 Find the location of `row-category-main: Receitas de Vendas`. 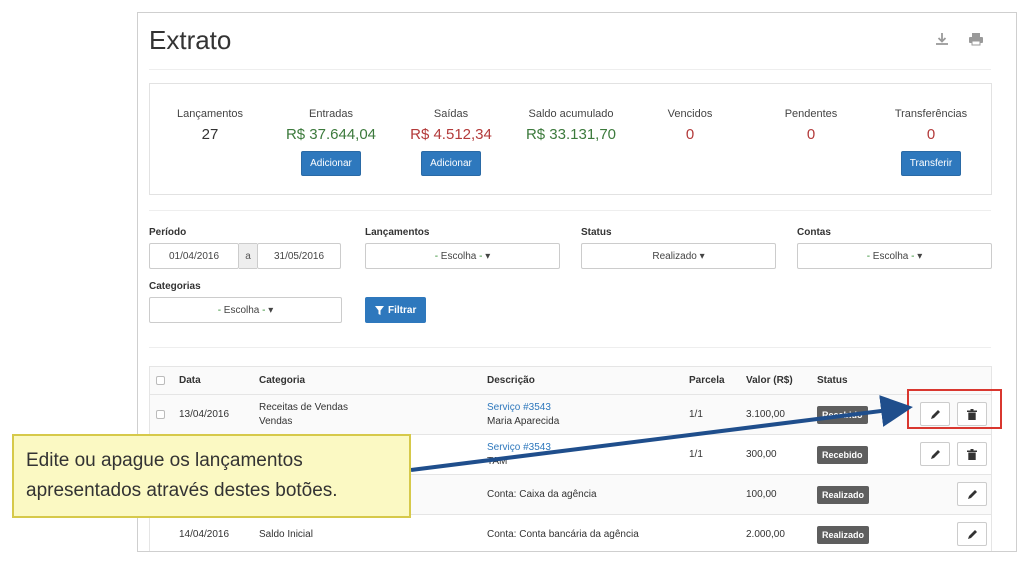

row-category-main: Receitas de Vendas is located at coordinates (303, 407).